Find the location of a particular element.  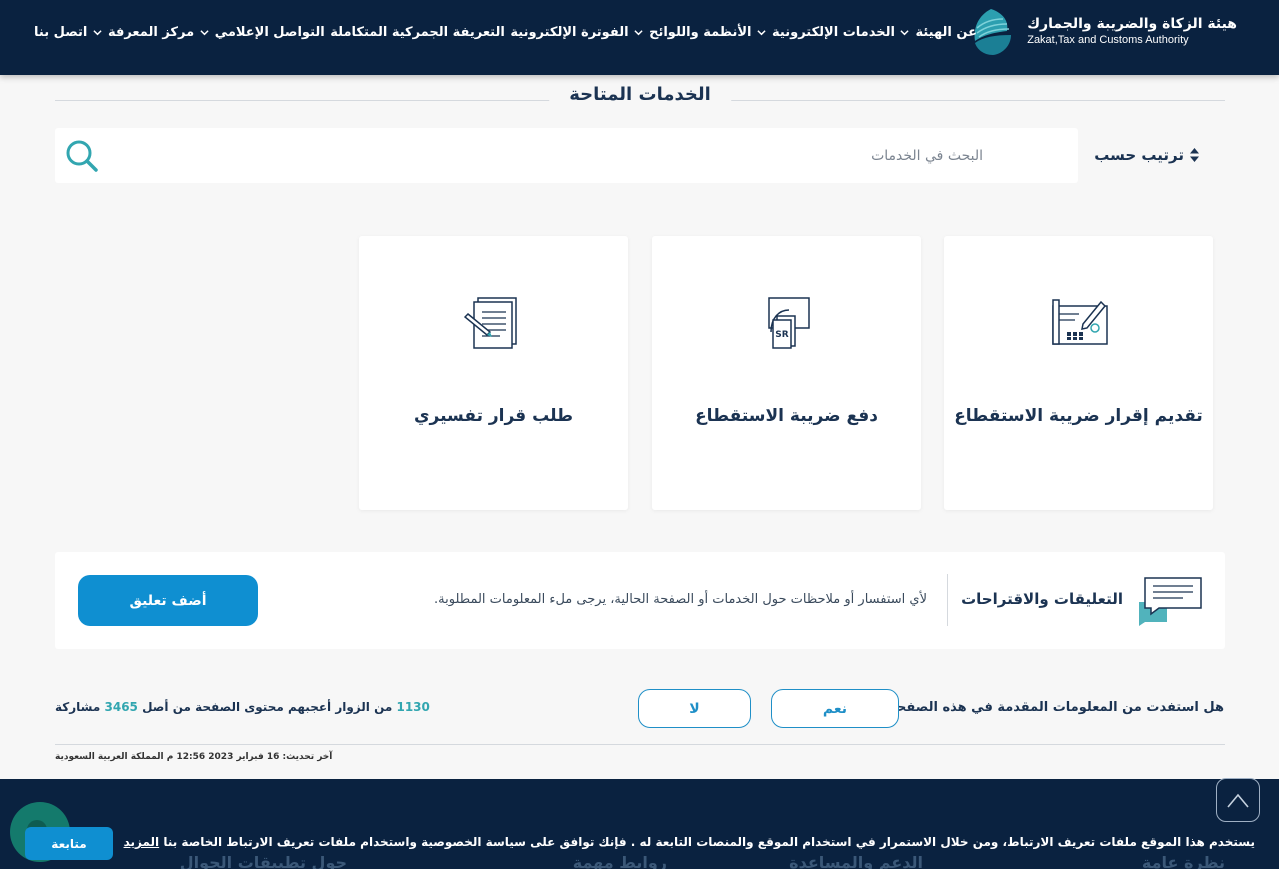

nav-item-label: اتصل بنا is located at coordinates (61, 32).